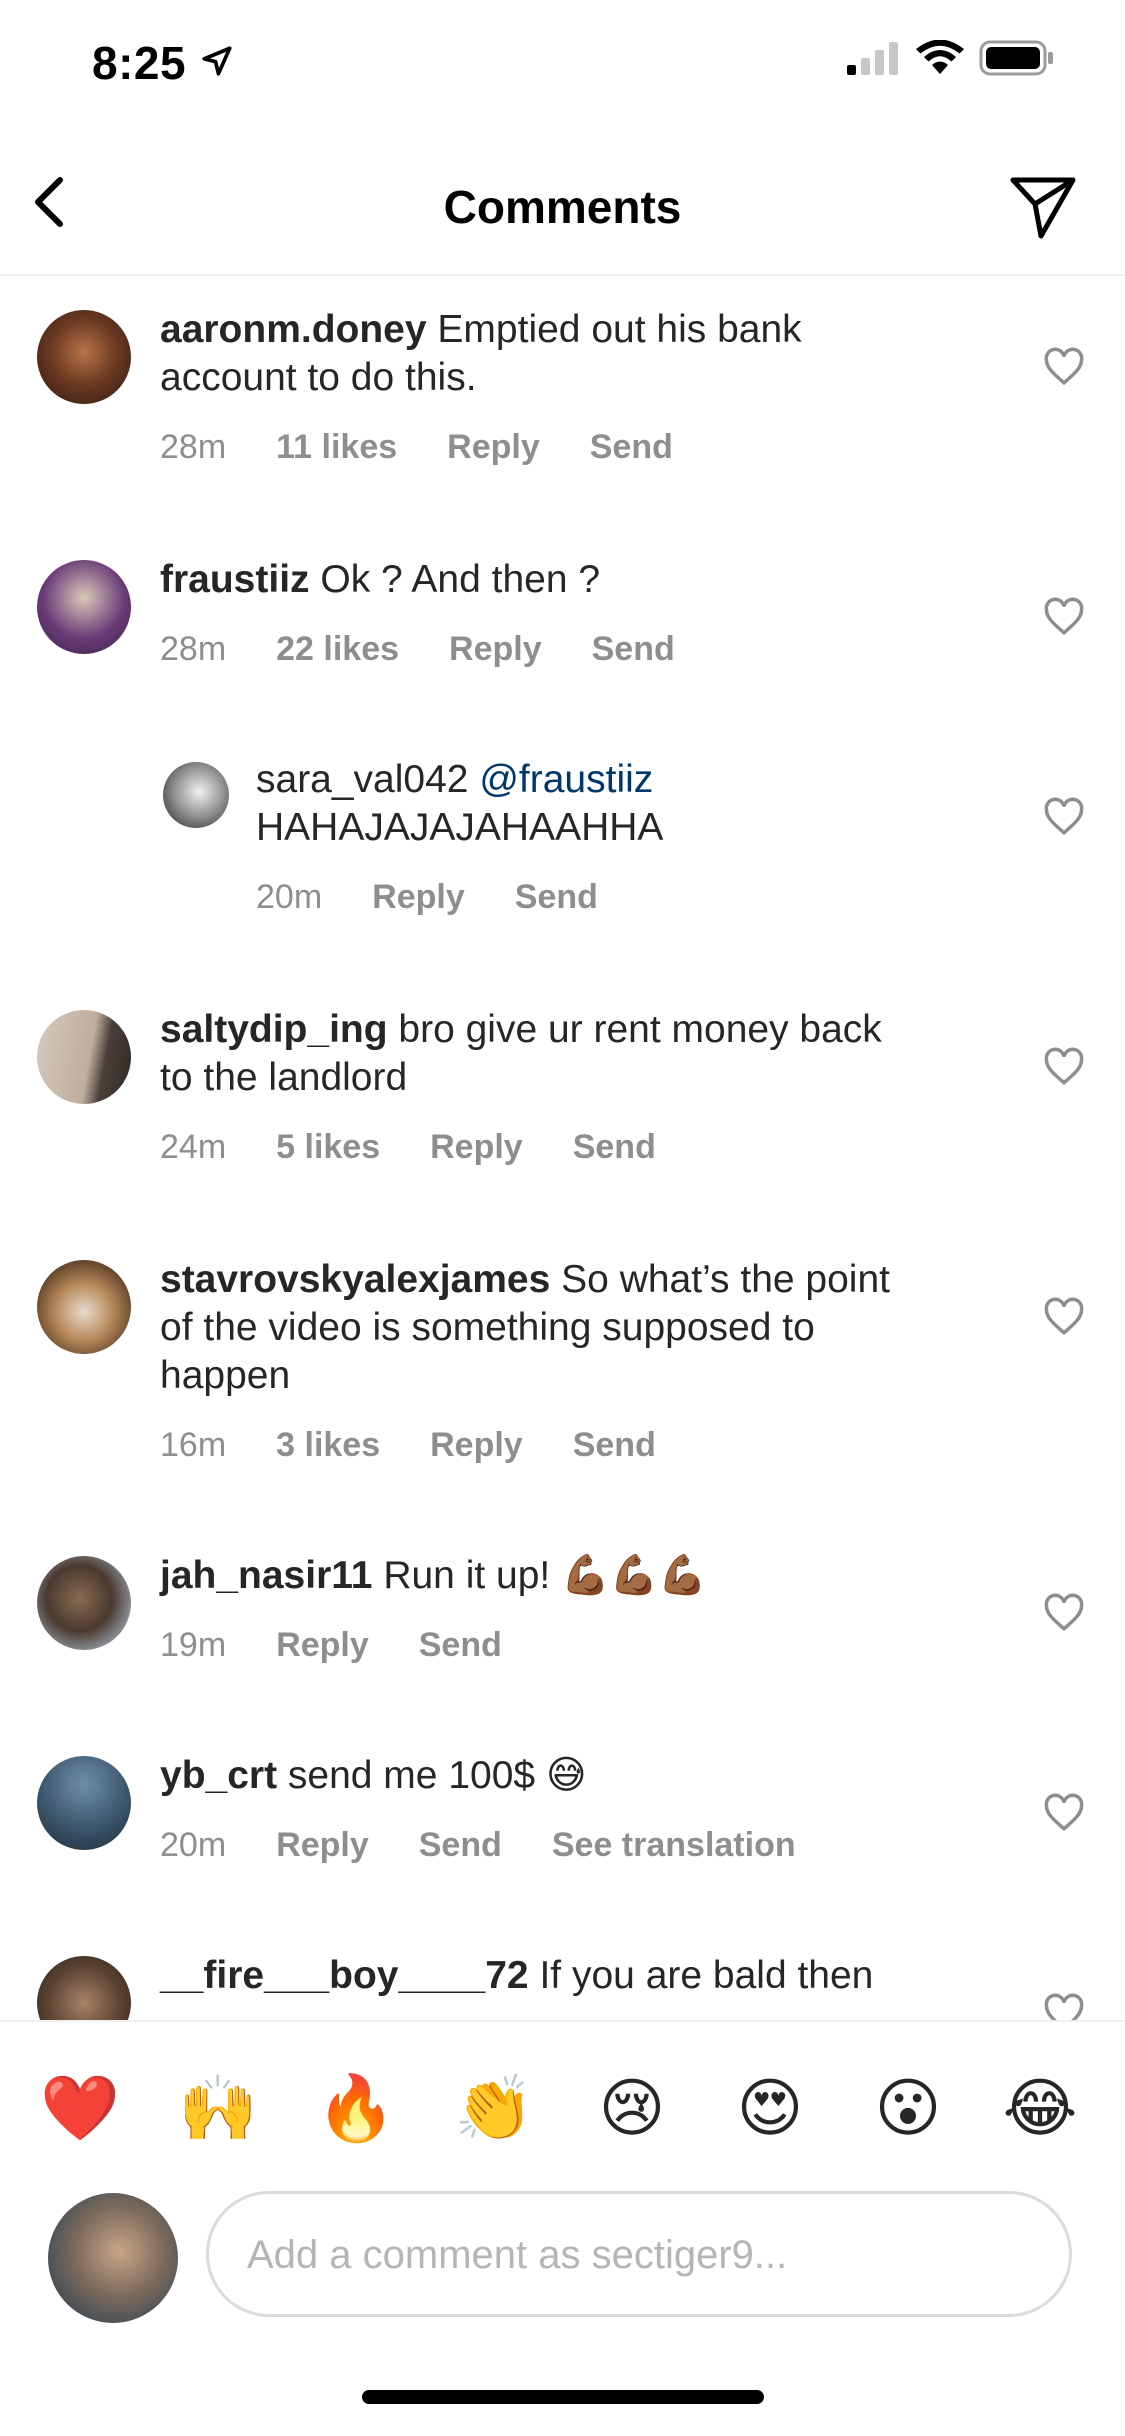  Describe the element at coordinates (274, 1029) in the screenshot. I see `comment-username: saltydip_ing` at that location.